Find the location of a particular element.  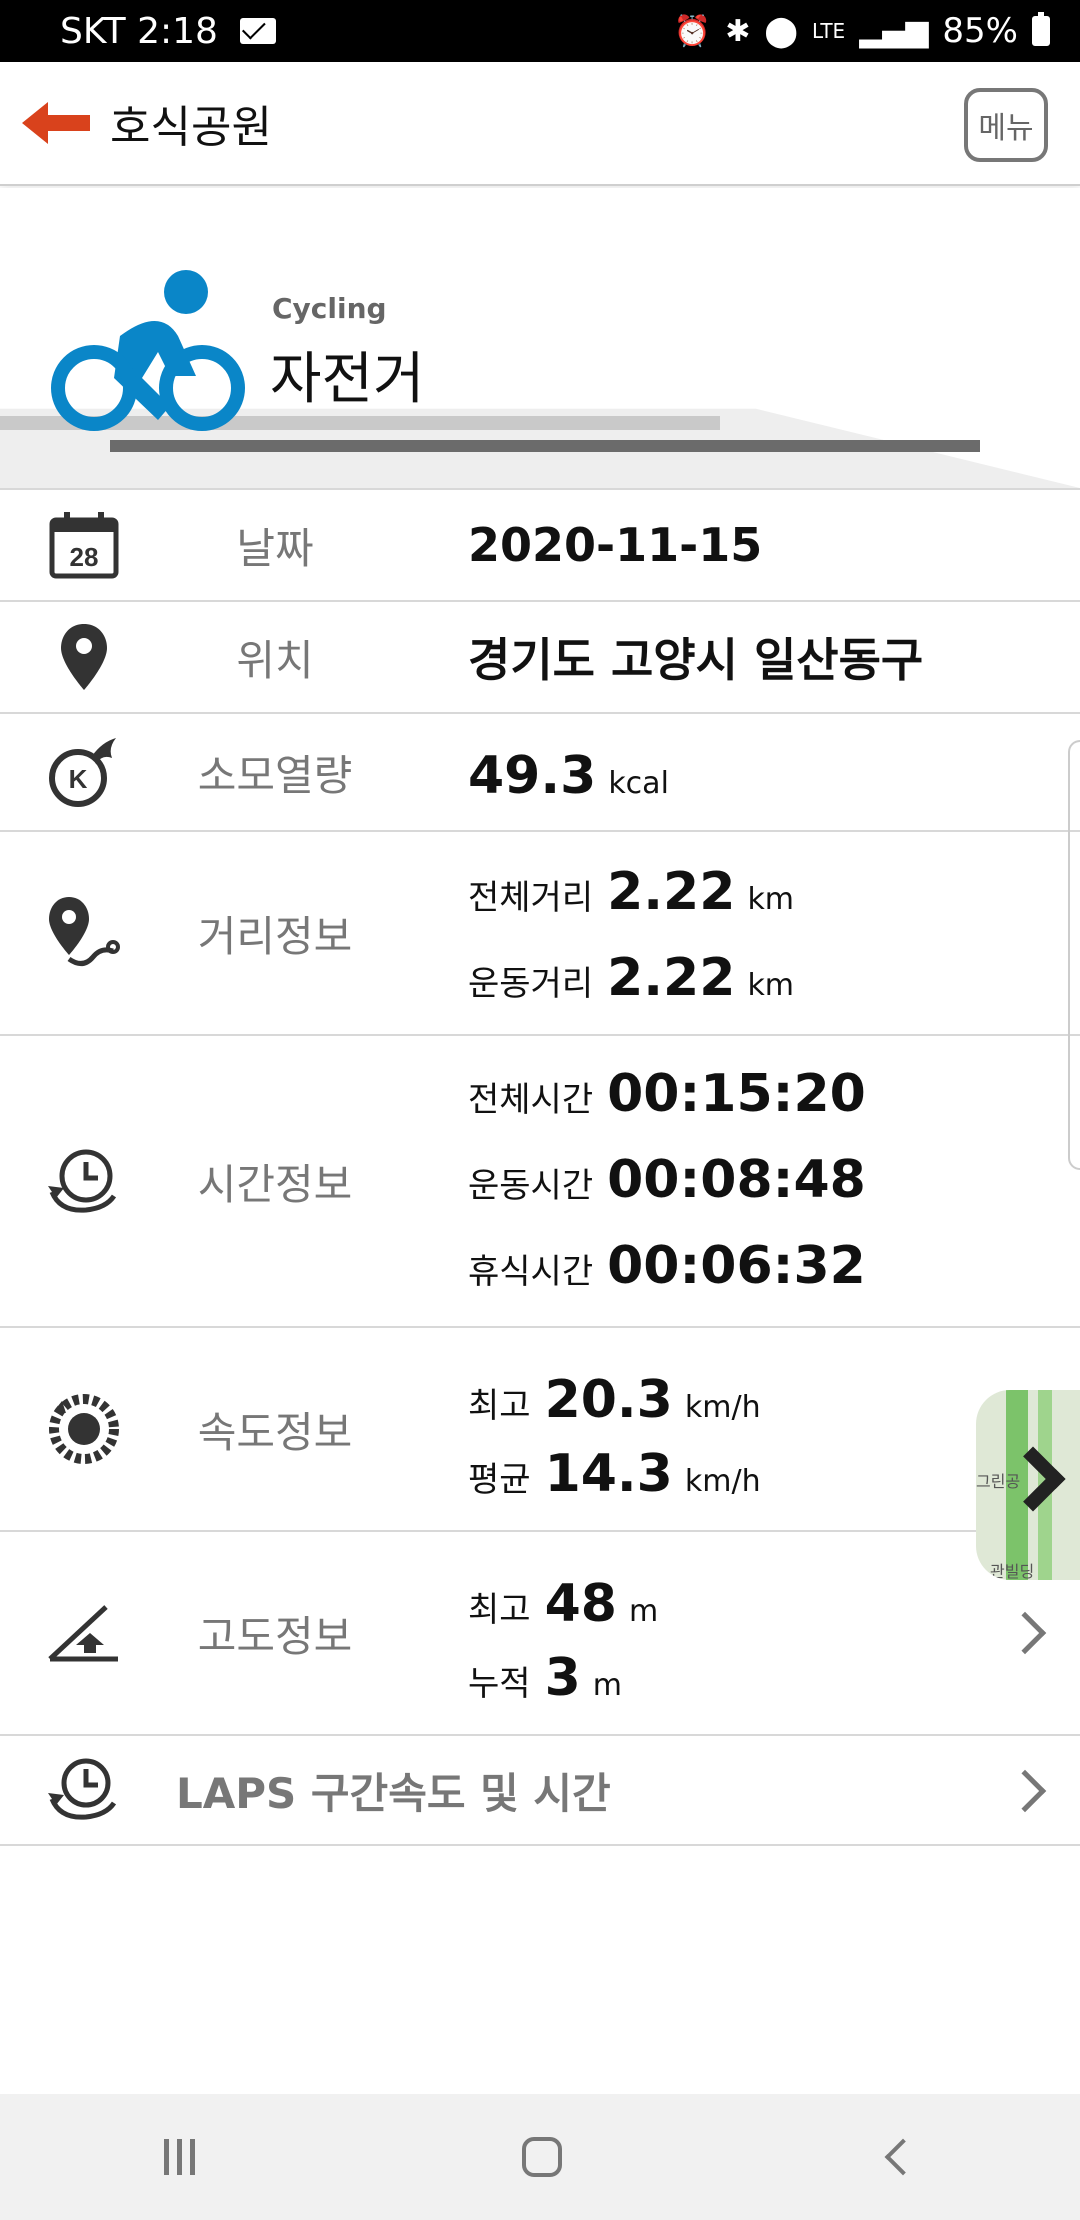

system-nav-bar is located at coordinates (540, 2157).